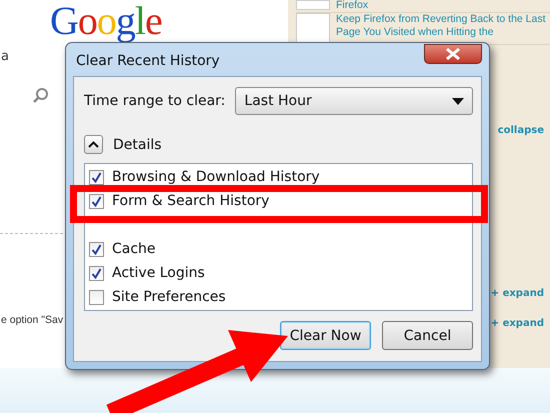  What do you see at coordinates (137, 144) in the screenshot?
I see `details-label: Details` at bounding box center [137, 144].